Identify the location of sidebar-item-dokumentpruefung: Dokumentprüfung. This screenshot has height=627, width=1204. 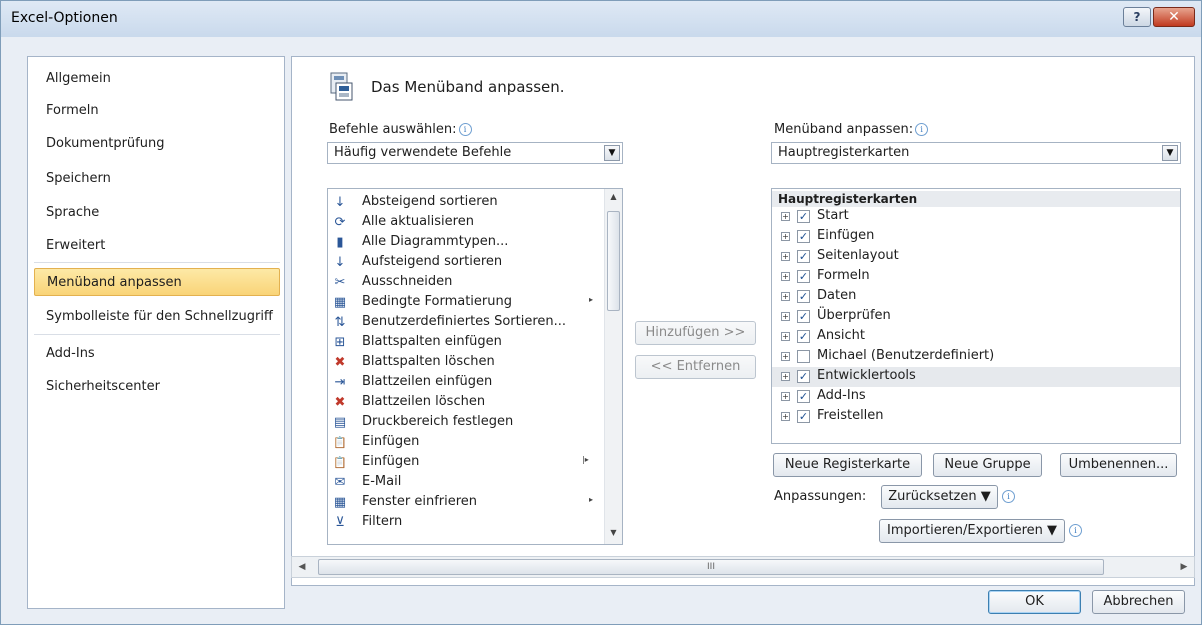
(157, 144).